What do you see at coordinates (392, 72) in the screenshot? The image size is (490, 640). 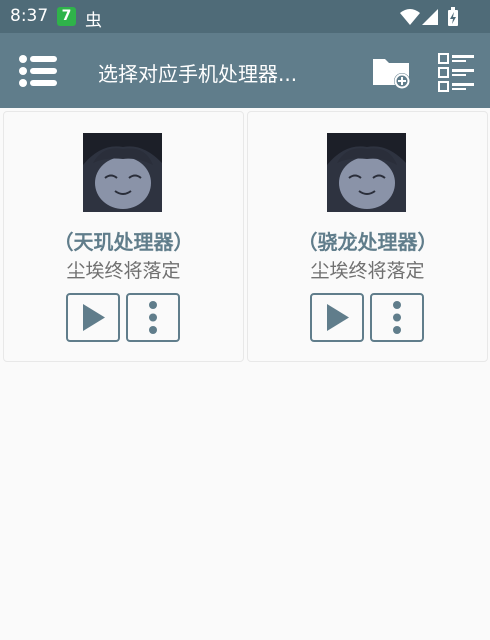 I see `folder-add-icon` at bounding box center [392, 72].